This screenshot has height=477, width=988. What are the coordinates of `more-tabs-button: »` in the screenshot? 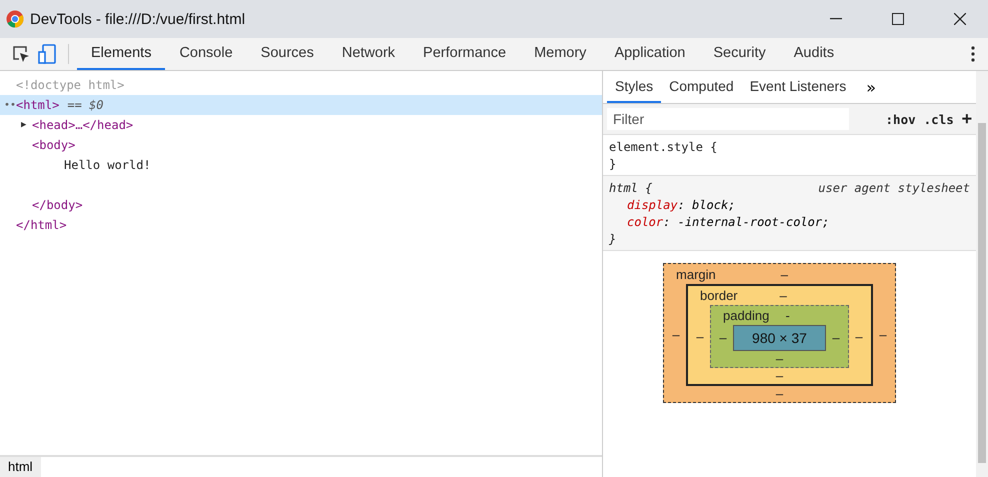 It's located at (871, 87).